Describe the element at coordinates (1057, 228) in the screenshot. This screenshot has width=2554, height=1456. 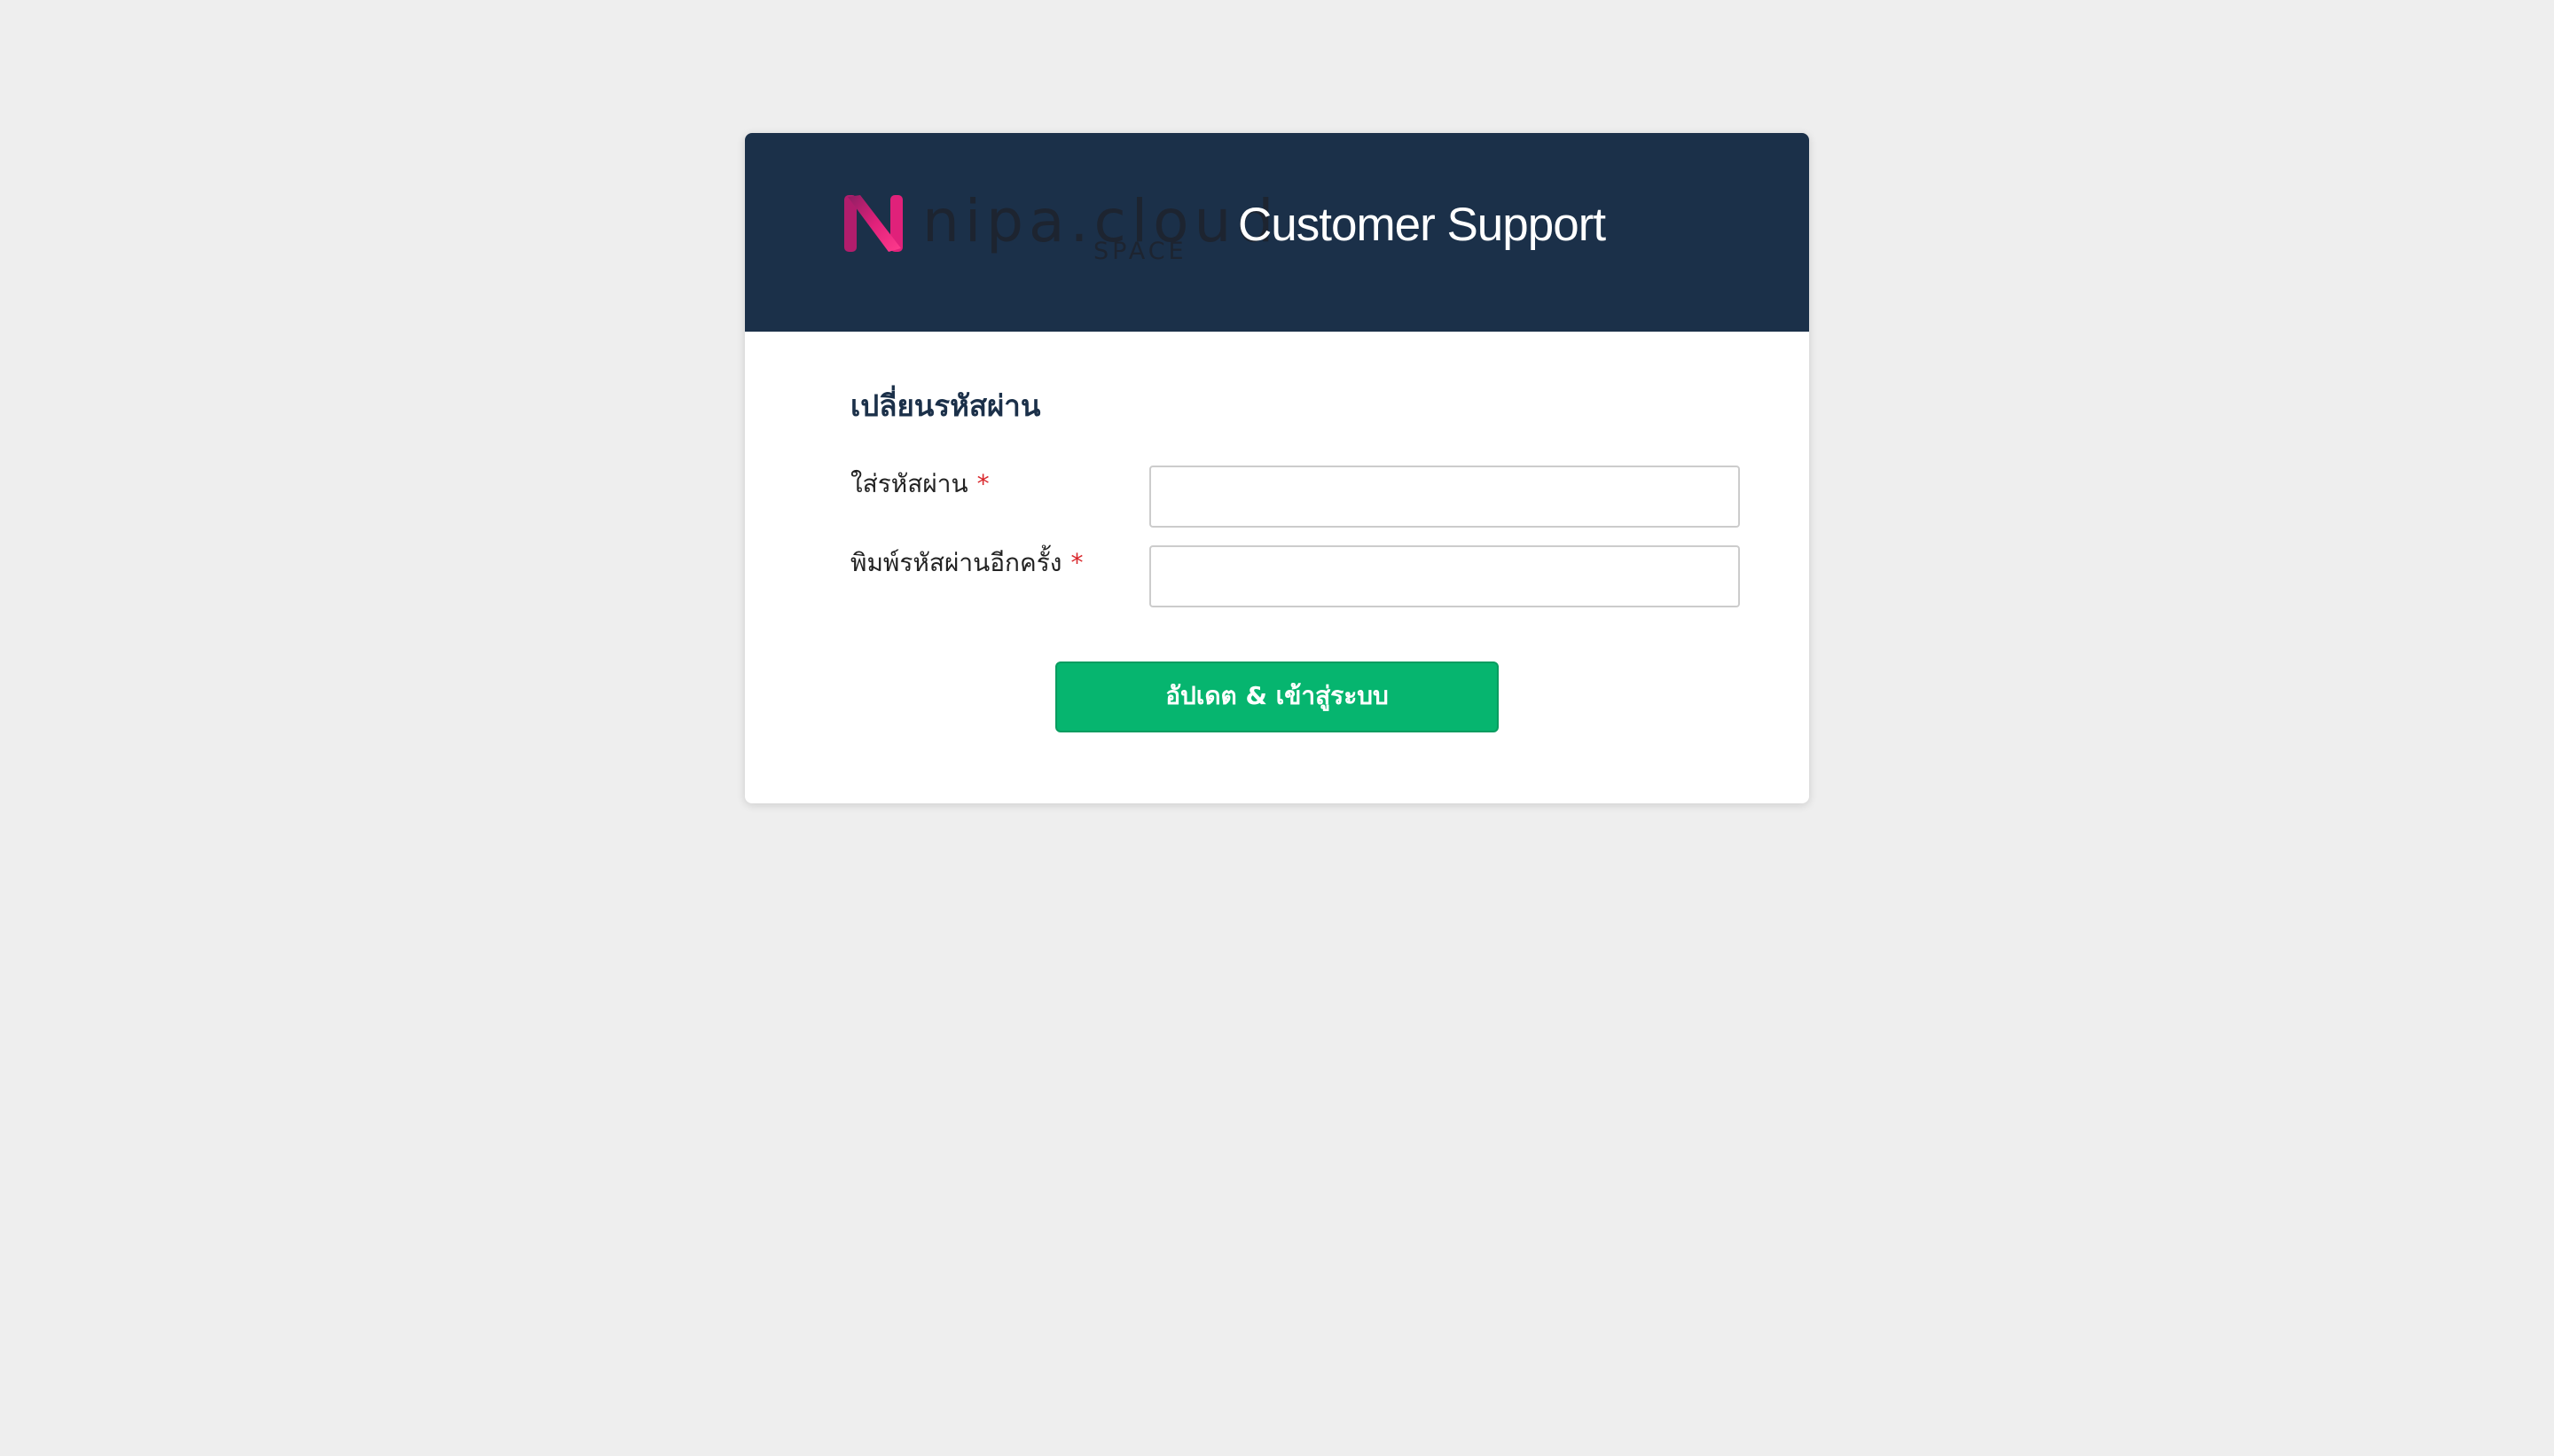
I see `nipa-cloud-logo: nipa.cloud SPACE` at that location.